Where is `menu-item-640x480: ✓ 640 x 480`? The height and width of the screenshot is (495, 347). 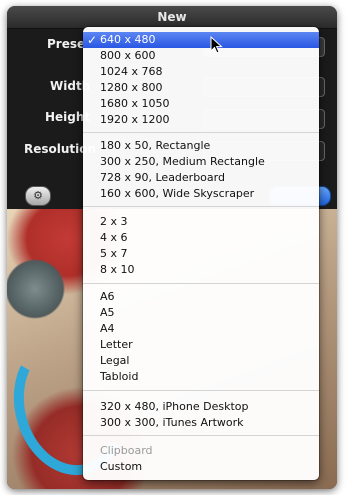
menu-item-640x480: ✓ 640 x 480 is located at coordinates (201, 40).